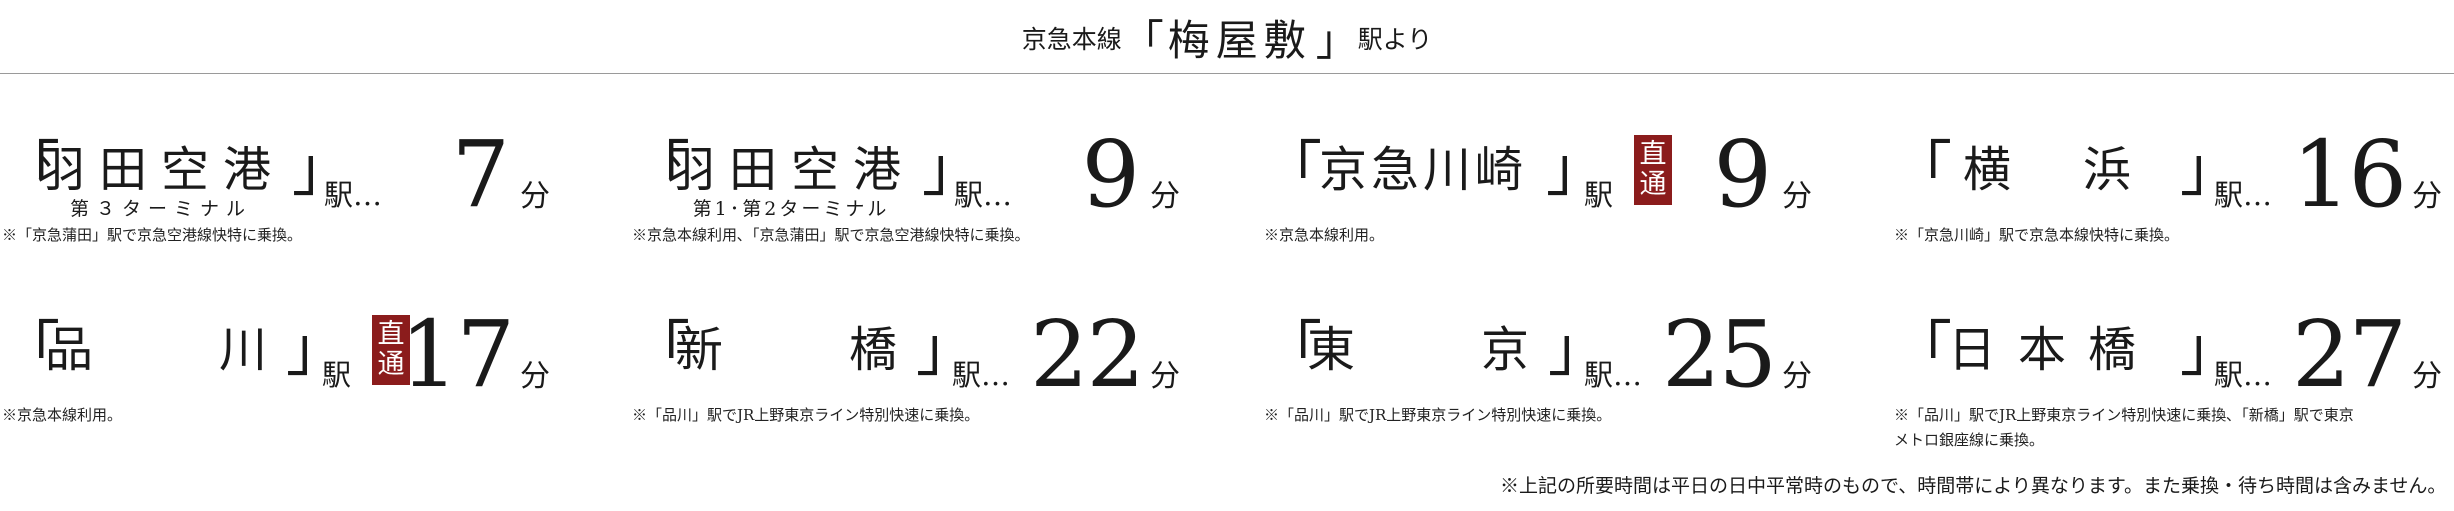 The width and height of the screenshot is (2454, 511). Describe the element at coordinates (1227, 73) in the screenshot. I see `header-divider` at that location.